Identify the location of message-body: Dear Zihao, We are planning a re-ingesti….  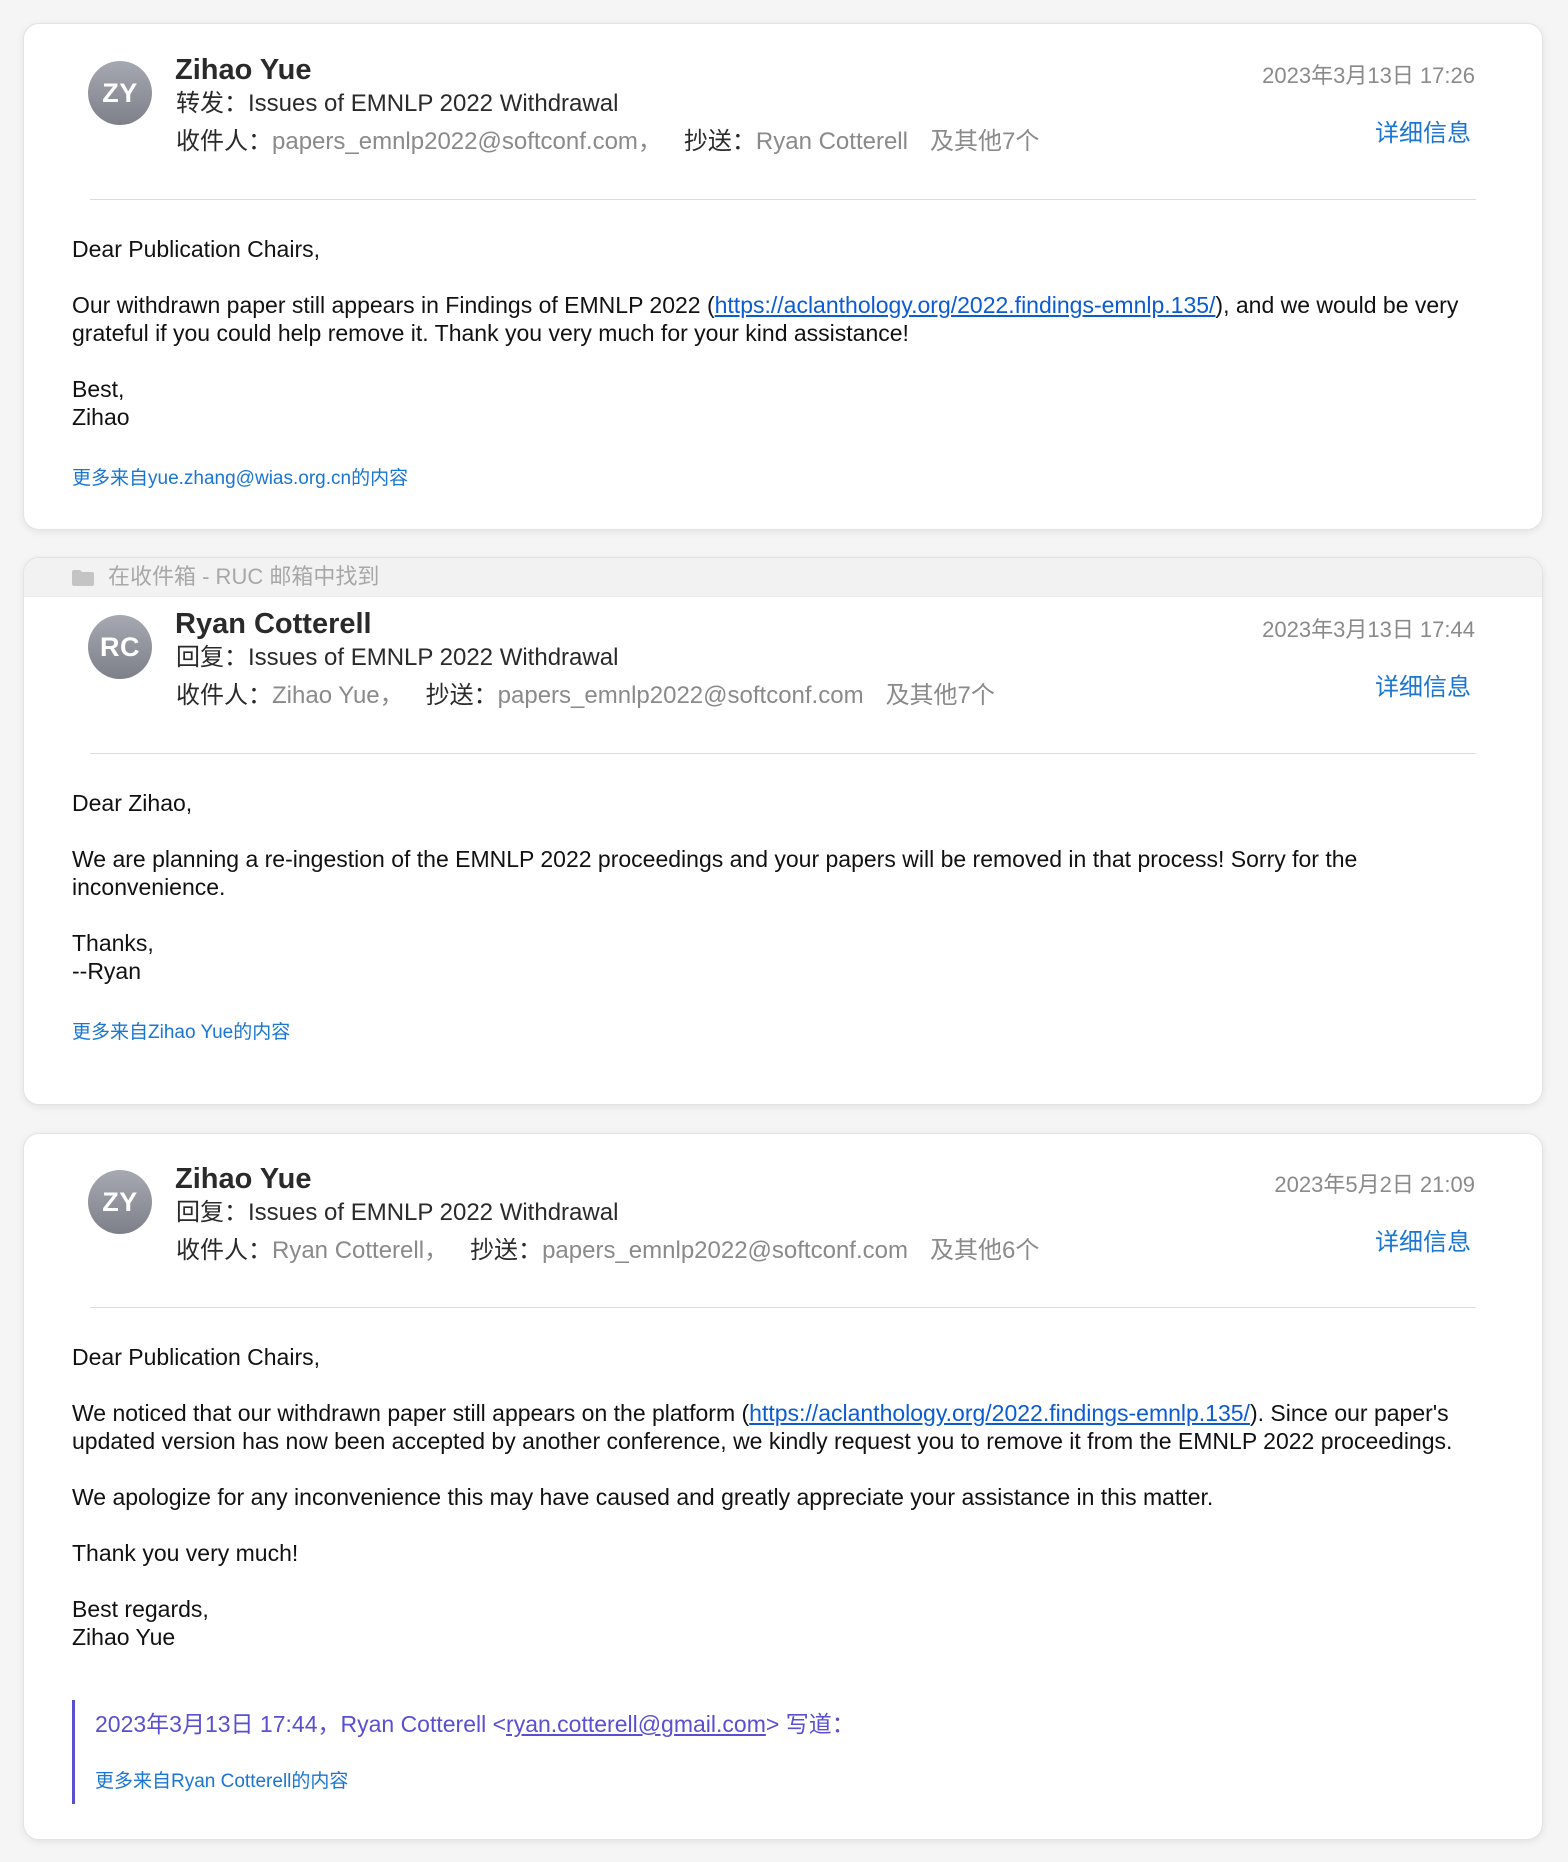
(772, 901).